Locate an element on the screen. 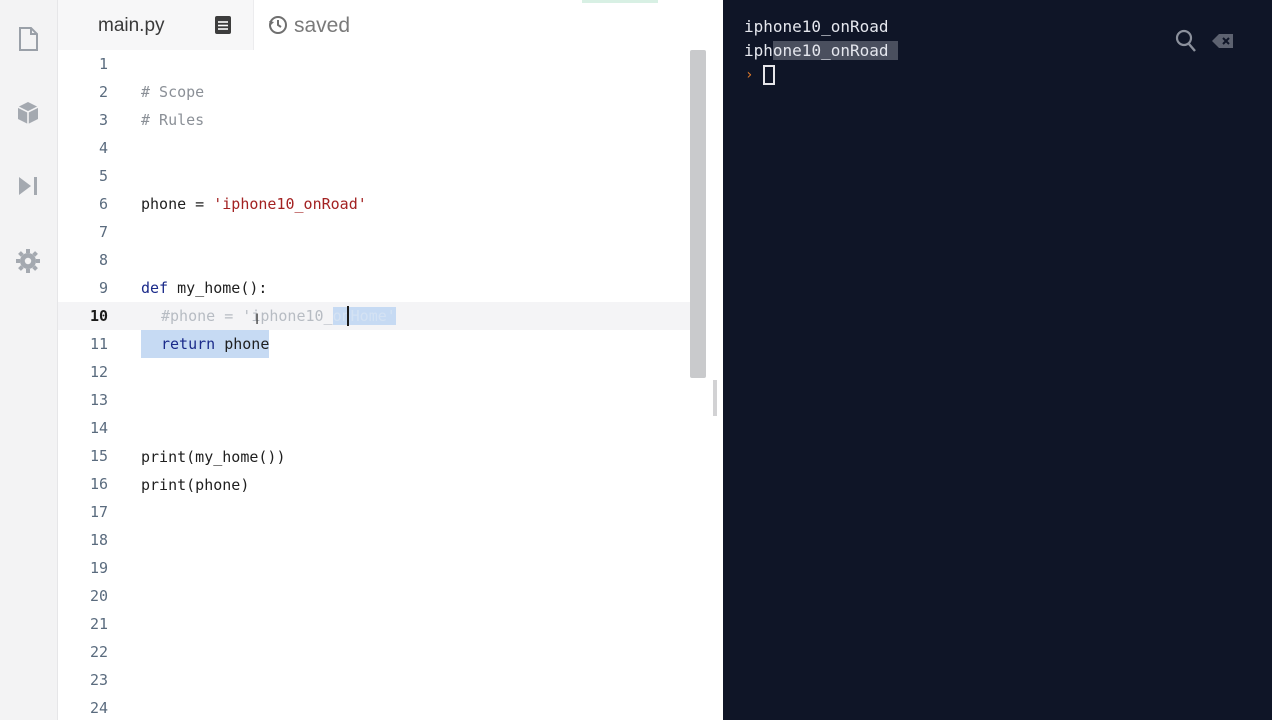 This screenshot has height=720, width=1272. saved-label: saved is located at coordinates (322, 25).